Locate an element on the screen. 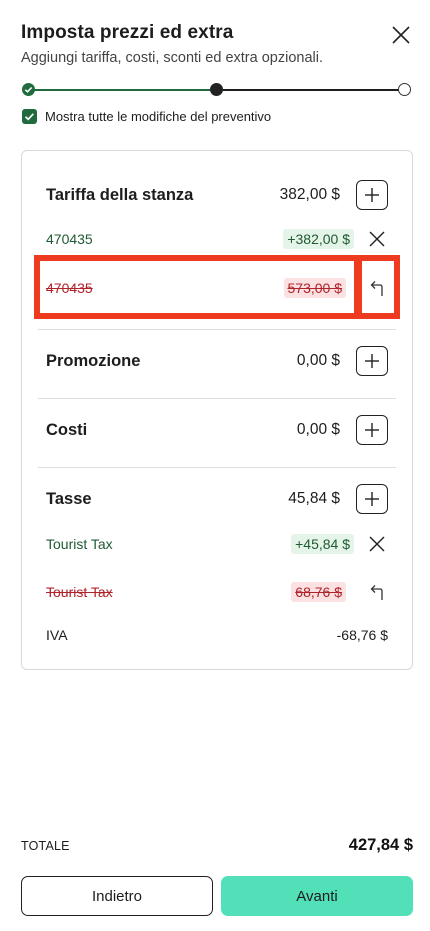  tax-added-label: Tourist Tax is located at coordinates (79, 544).